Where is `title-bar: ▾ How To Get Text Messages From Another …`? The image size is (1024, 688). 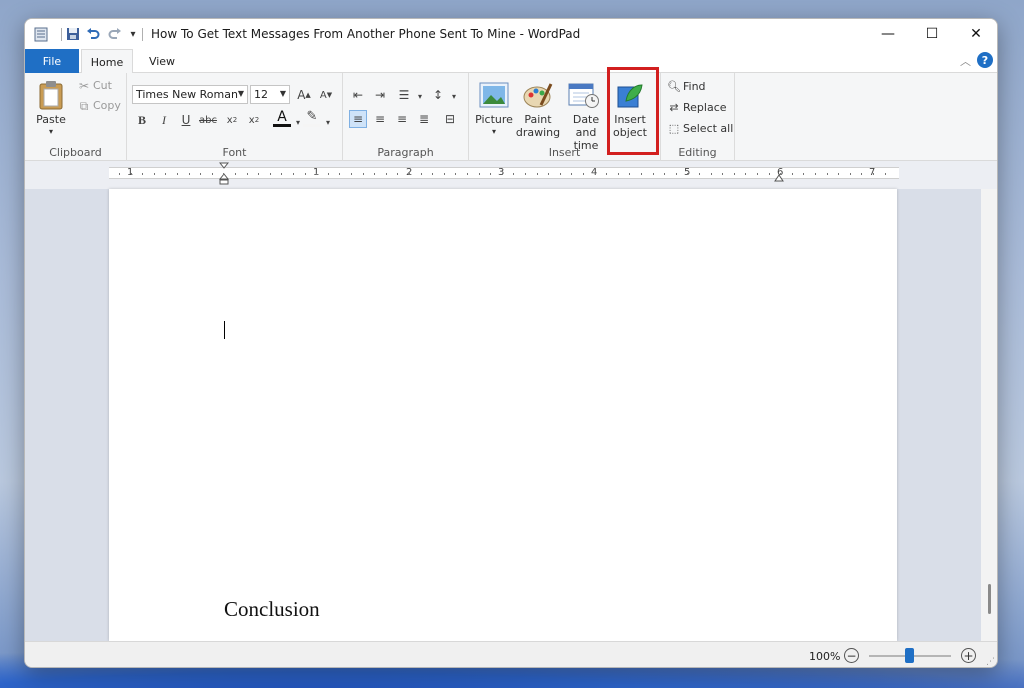 title-bar: ▾ How To Get Text Messages From Another … is located at coordinates (511, 34).